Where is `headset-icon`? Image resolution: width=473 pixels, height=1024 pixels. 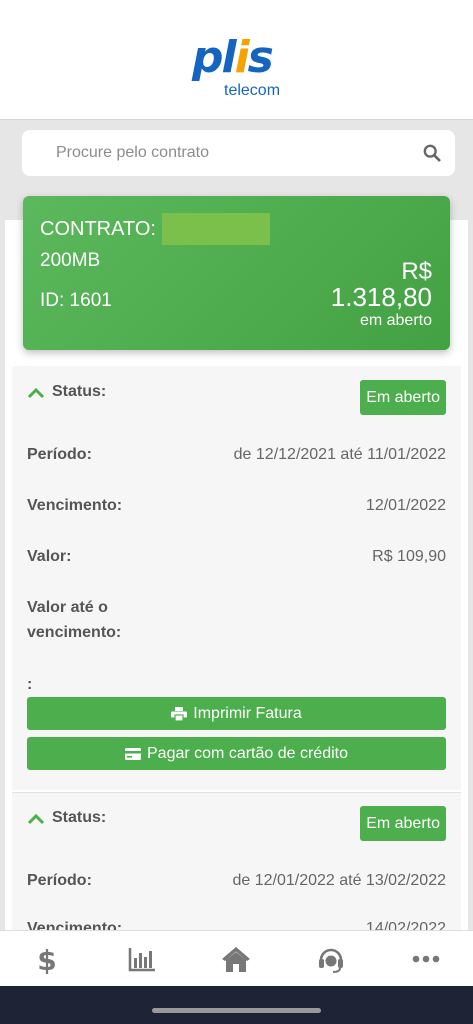
headset-icon is located at coordinates (331, 960).